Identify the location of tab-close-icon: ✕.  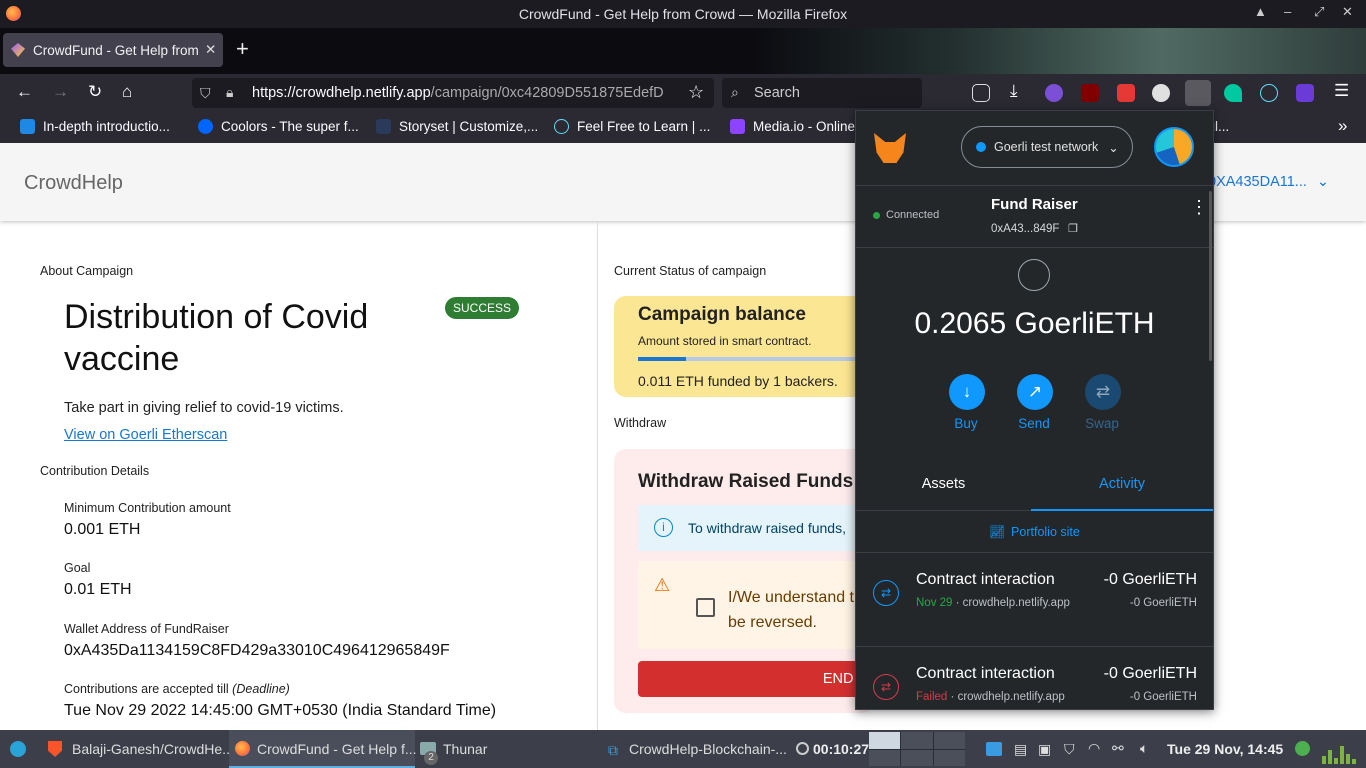
(210, 50).